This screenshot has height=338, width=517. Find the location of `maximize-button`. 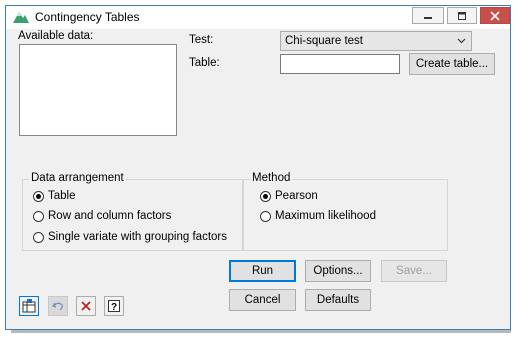

maximize-button is located at coordinates (462, 15).